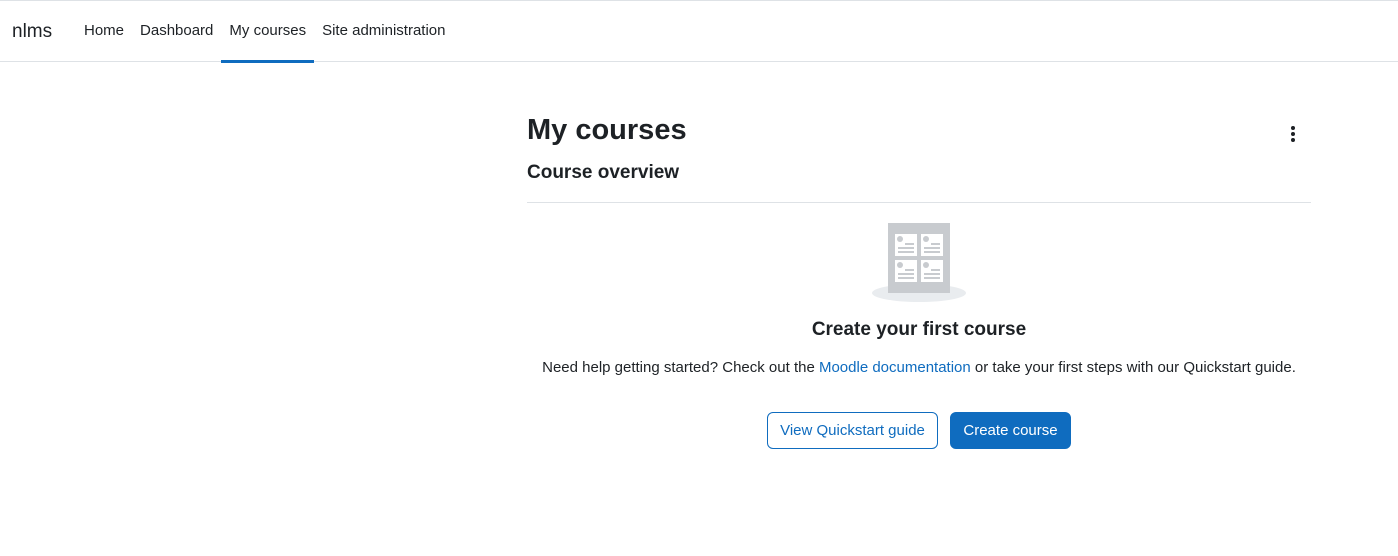 Image resolution: width=1398 pixels, height=556 pixels. What do you see at coordinates (852, 430) in the screenshot?
I see `view-quickstart-guide-button: View Quickstart guide` at bounding box center [852, 430].